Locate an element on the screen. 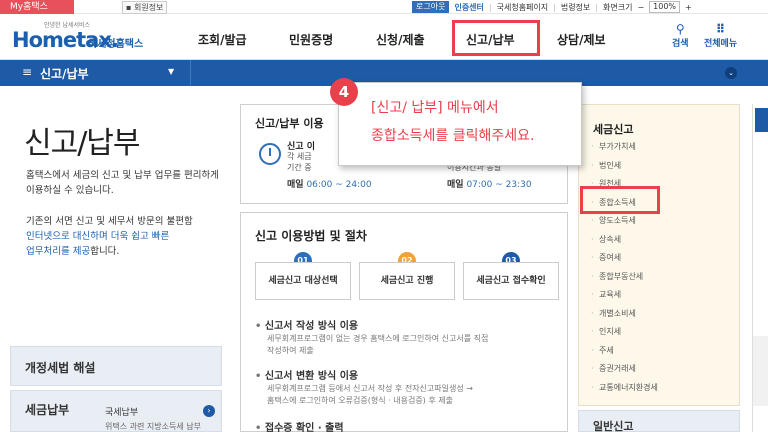  method-receipt: 접수증 확인 · 출력 is located at coordinates (299, 425).